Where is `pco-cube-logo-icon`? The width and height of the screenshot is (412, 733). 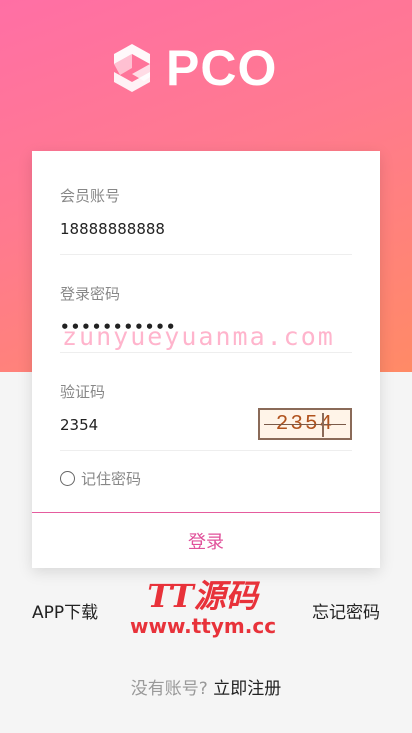 pco-cube-logo-icon is located at coordinates (132, 68).